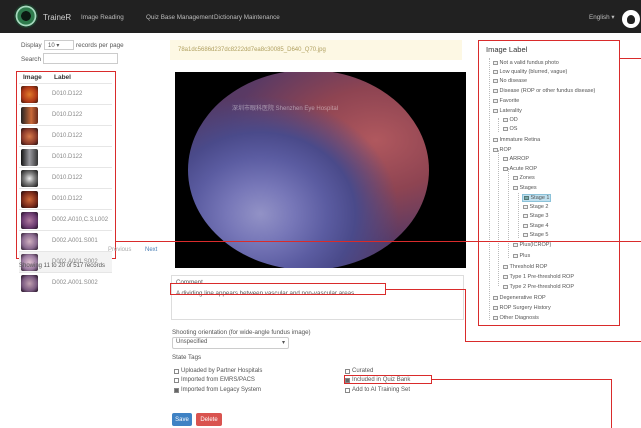 This screenshot has width=641, height=428. I want to click on tree-node-type1-prethreshold: Type 1 Pre-threshold ROP, so click(538, 277).